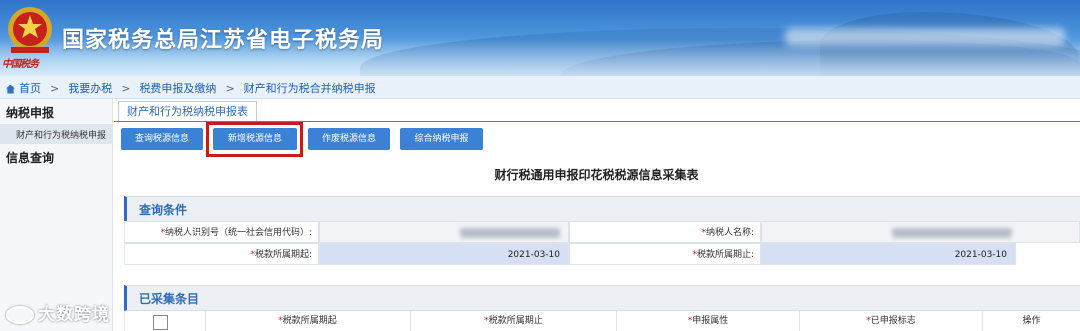 The height and width of the screenshot is (331, 1080). Describe the element at coordinates (20, 315) in the screenshot. I see `watermark-logo-icon` at that location.